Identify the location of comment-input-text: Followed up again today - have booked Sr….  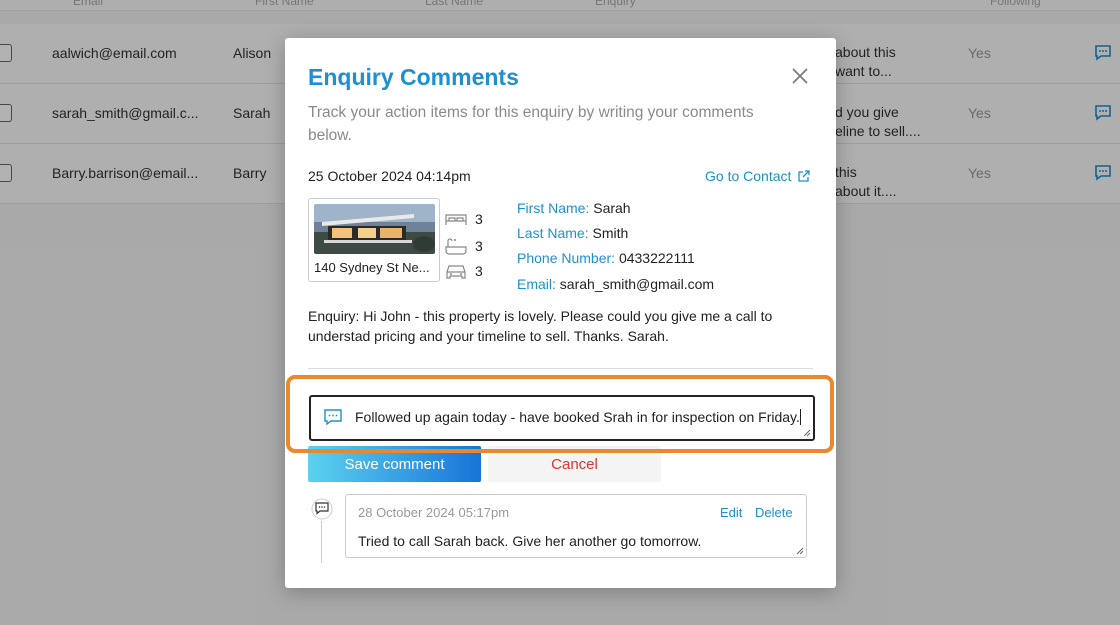
(578, 417).